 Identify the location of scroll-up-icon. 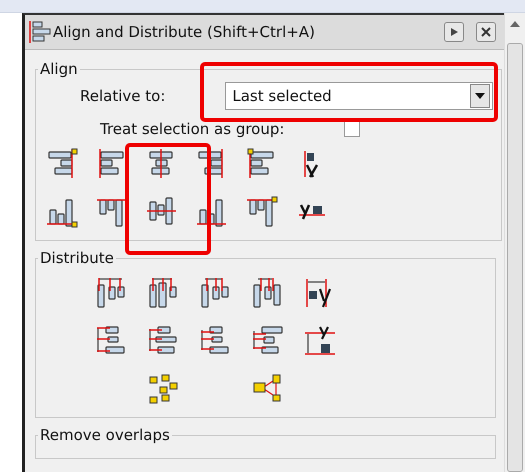
(515, 24).